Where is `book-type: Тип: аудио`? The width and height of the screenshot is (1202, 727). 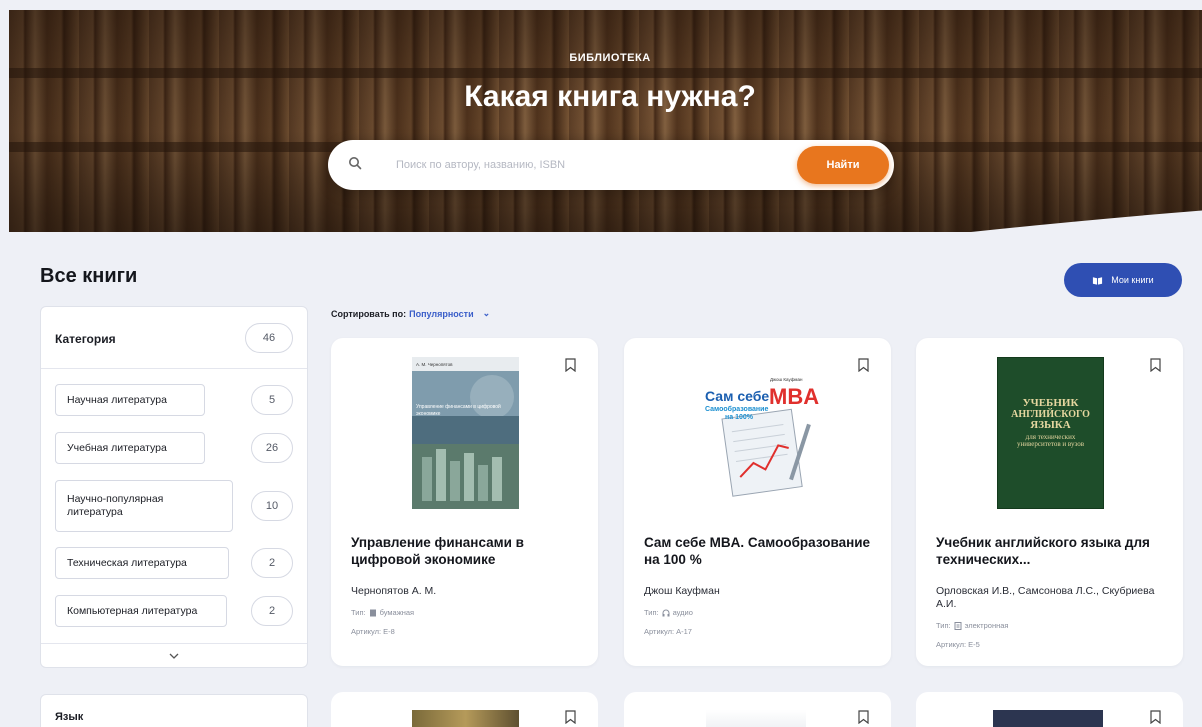 book-type: Тип: аудио is located at coordinates (668, 612).